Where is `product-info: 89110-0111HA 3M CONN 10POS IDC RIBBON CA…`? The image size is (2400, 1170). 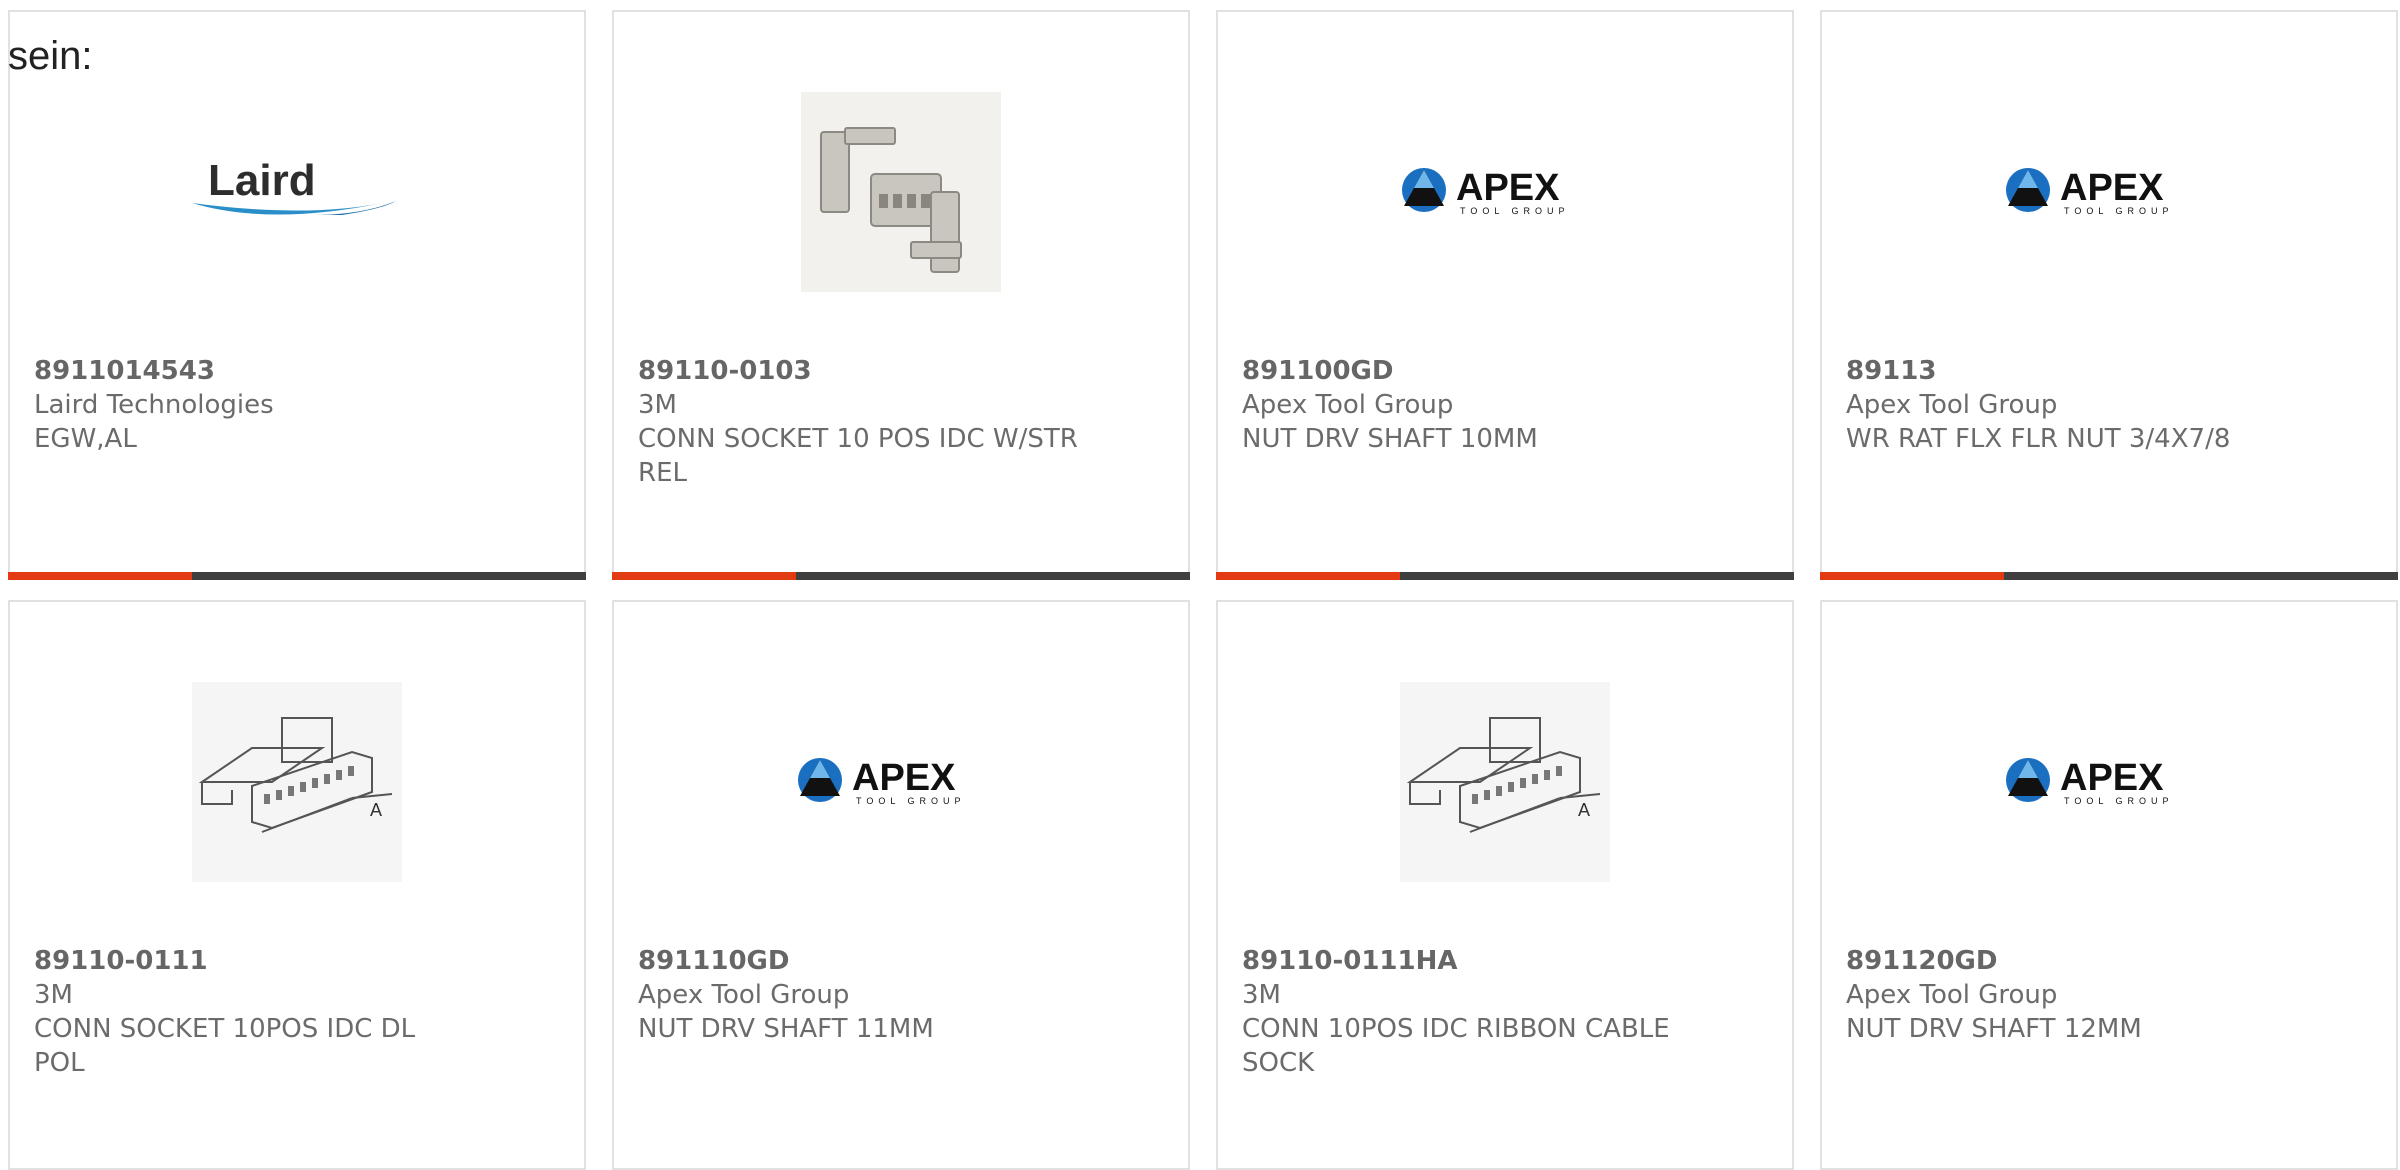
product-info: 89110-0111HA 3M CONN 10POS IDC RIBBON CA… is located at coordinates (1462, 1012).